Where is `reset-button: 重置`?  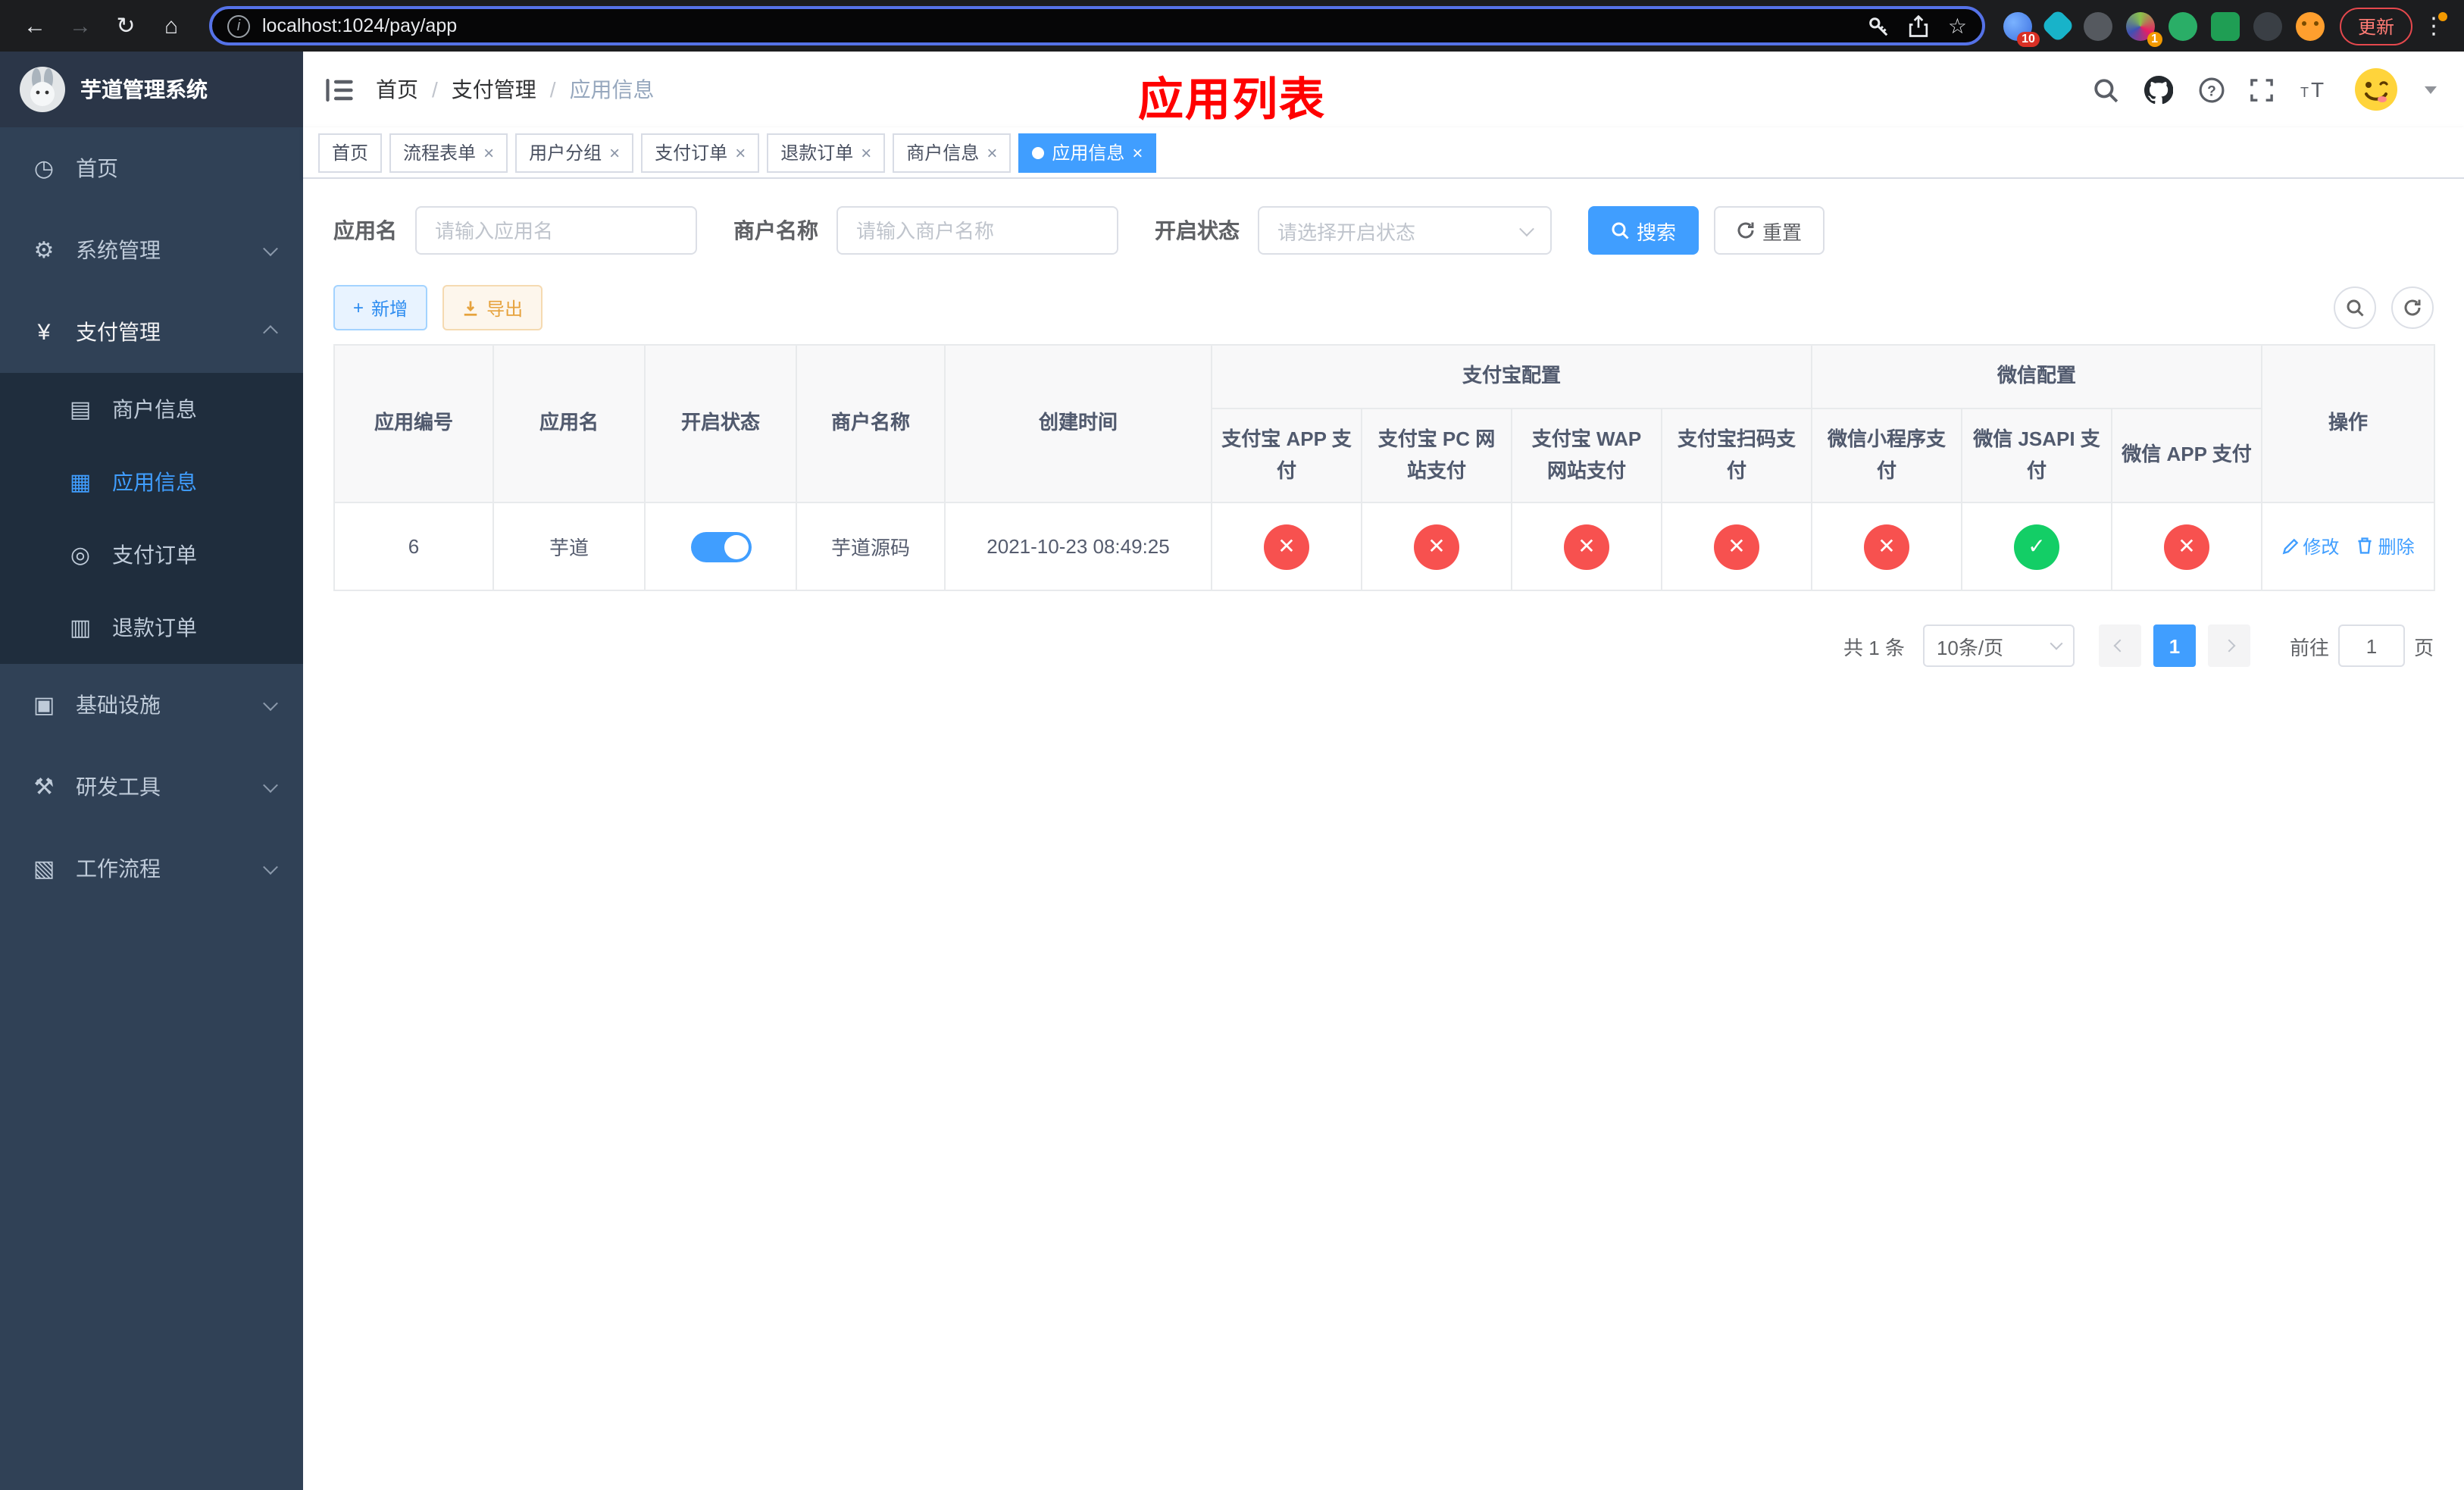
reset-button: 重置 is located at coordinates (1769, 230).